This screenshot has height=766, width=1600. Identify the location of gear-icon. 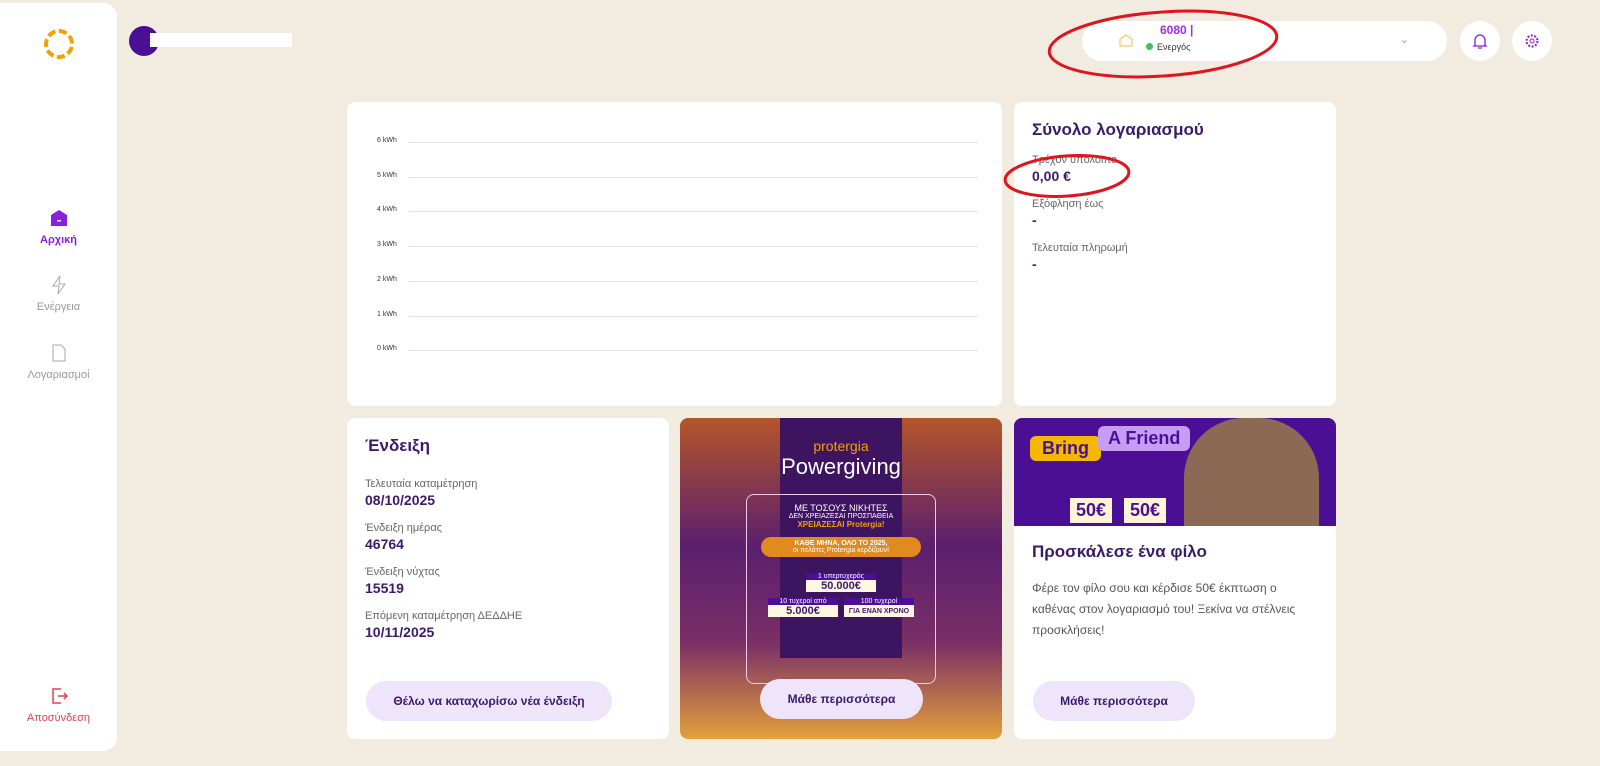
(1532, 41).